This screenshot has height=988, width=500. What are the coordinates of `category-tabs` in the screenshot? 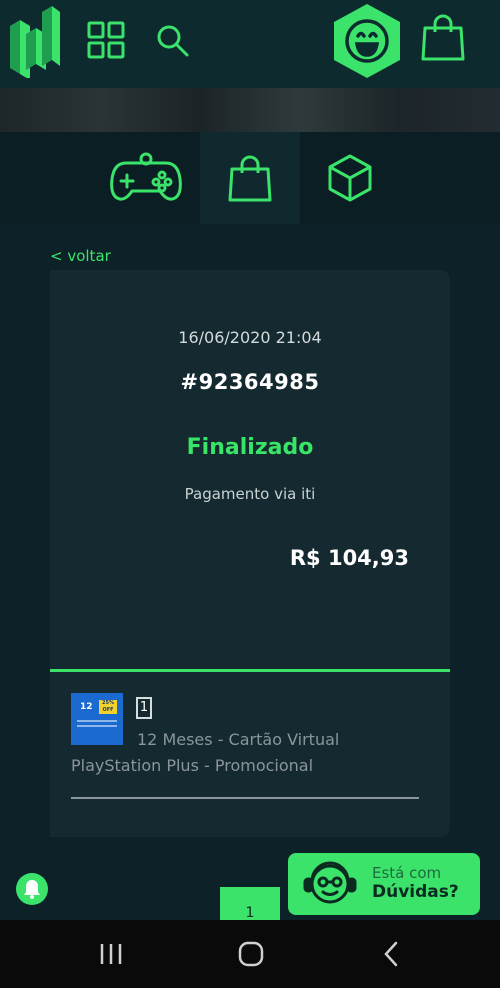 It's located at (250, 178).